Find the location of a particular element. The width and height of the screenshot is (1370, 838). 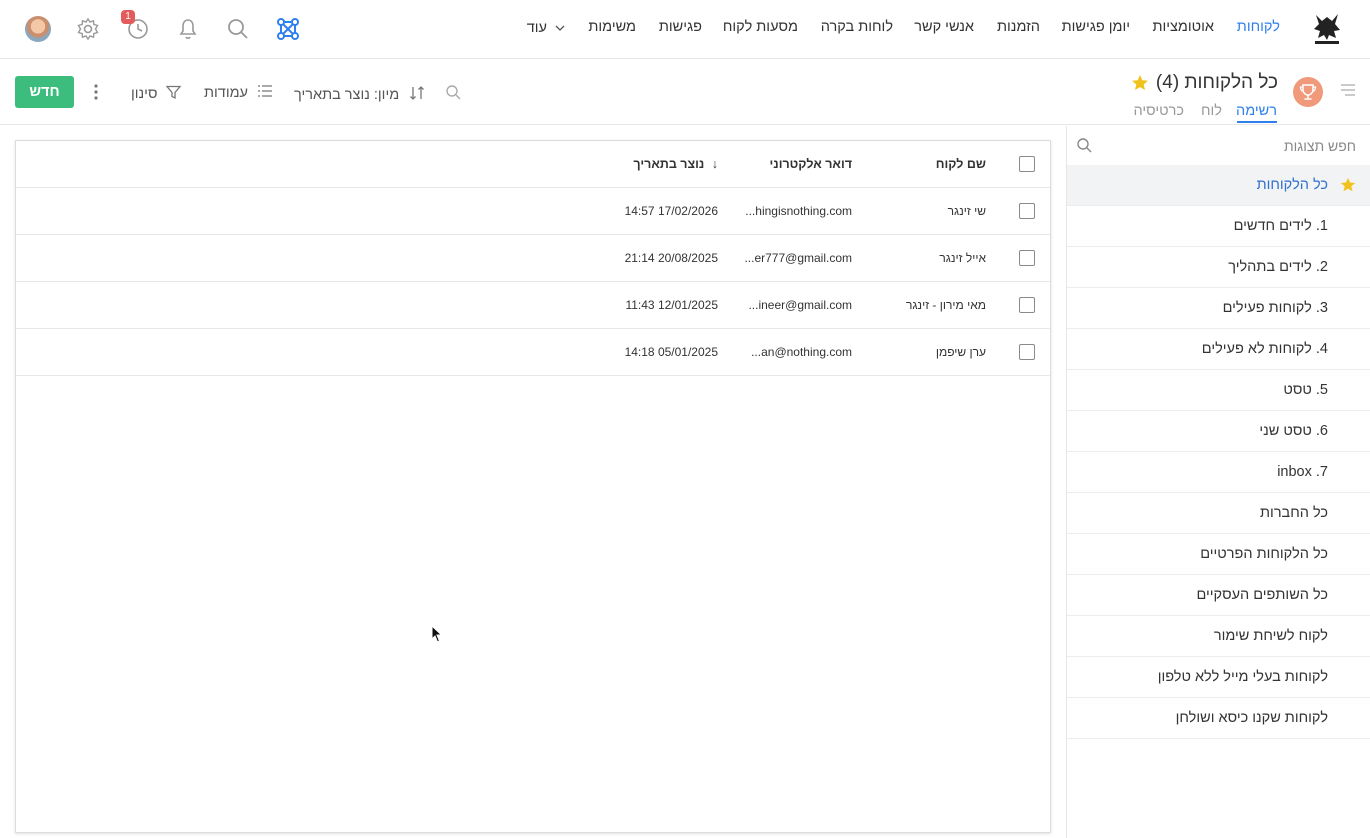

sidebar-item-all-private-customers: כל הלקוחות הפרטיים is located at coordinates (1218, 554).